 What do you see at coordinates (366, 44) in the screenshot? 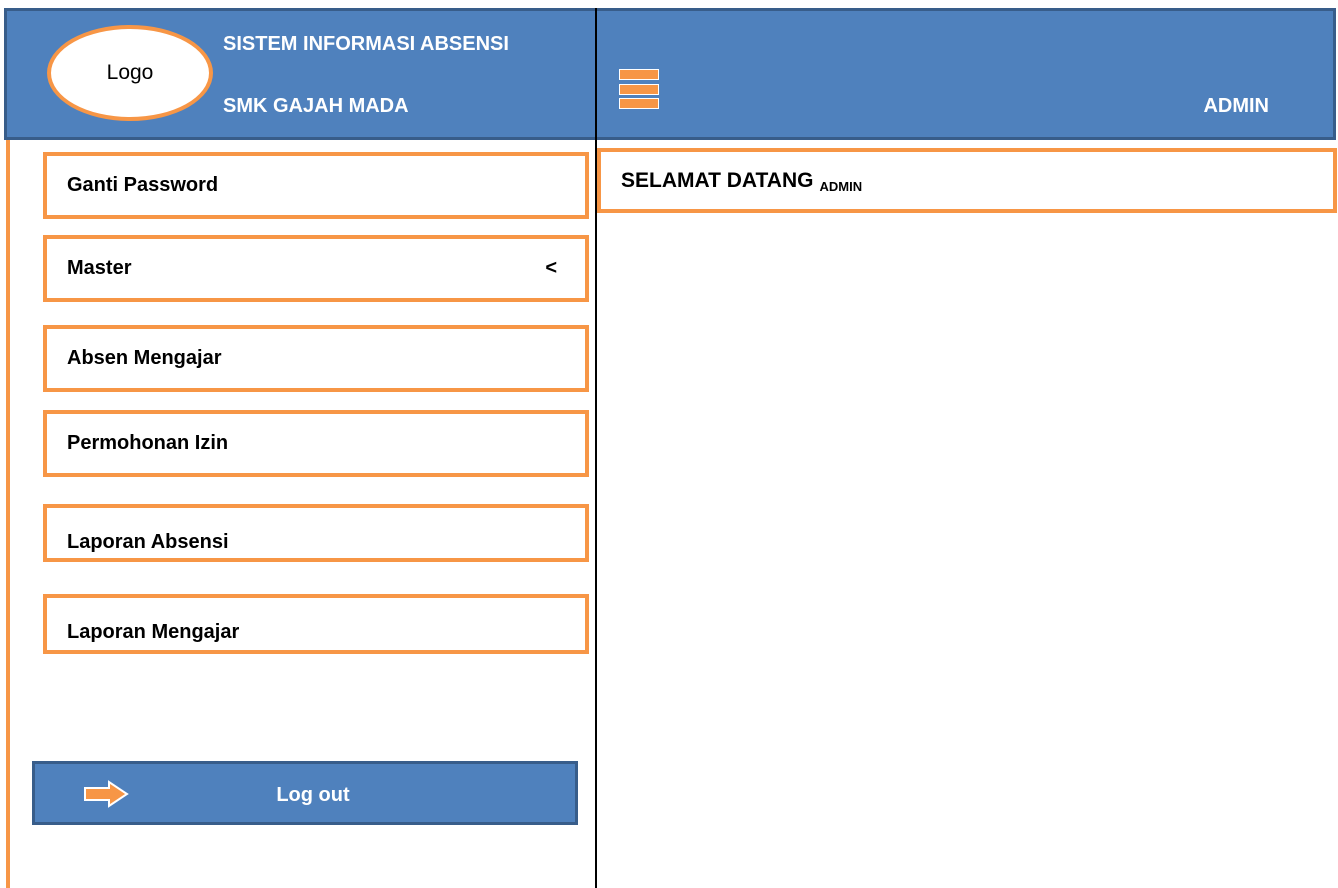
I see `app-title: SISTEM INFORMASI ABSENSI` at bounding box center [366, 44].